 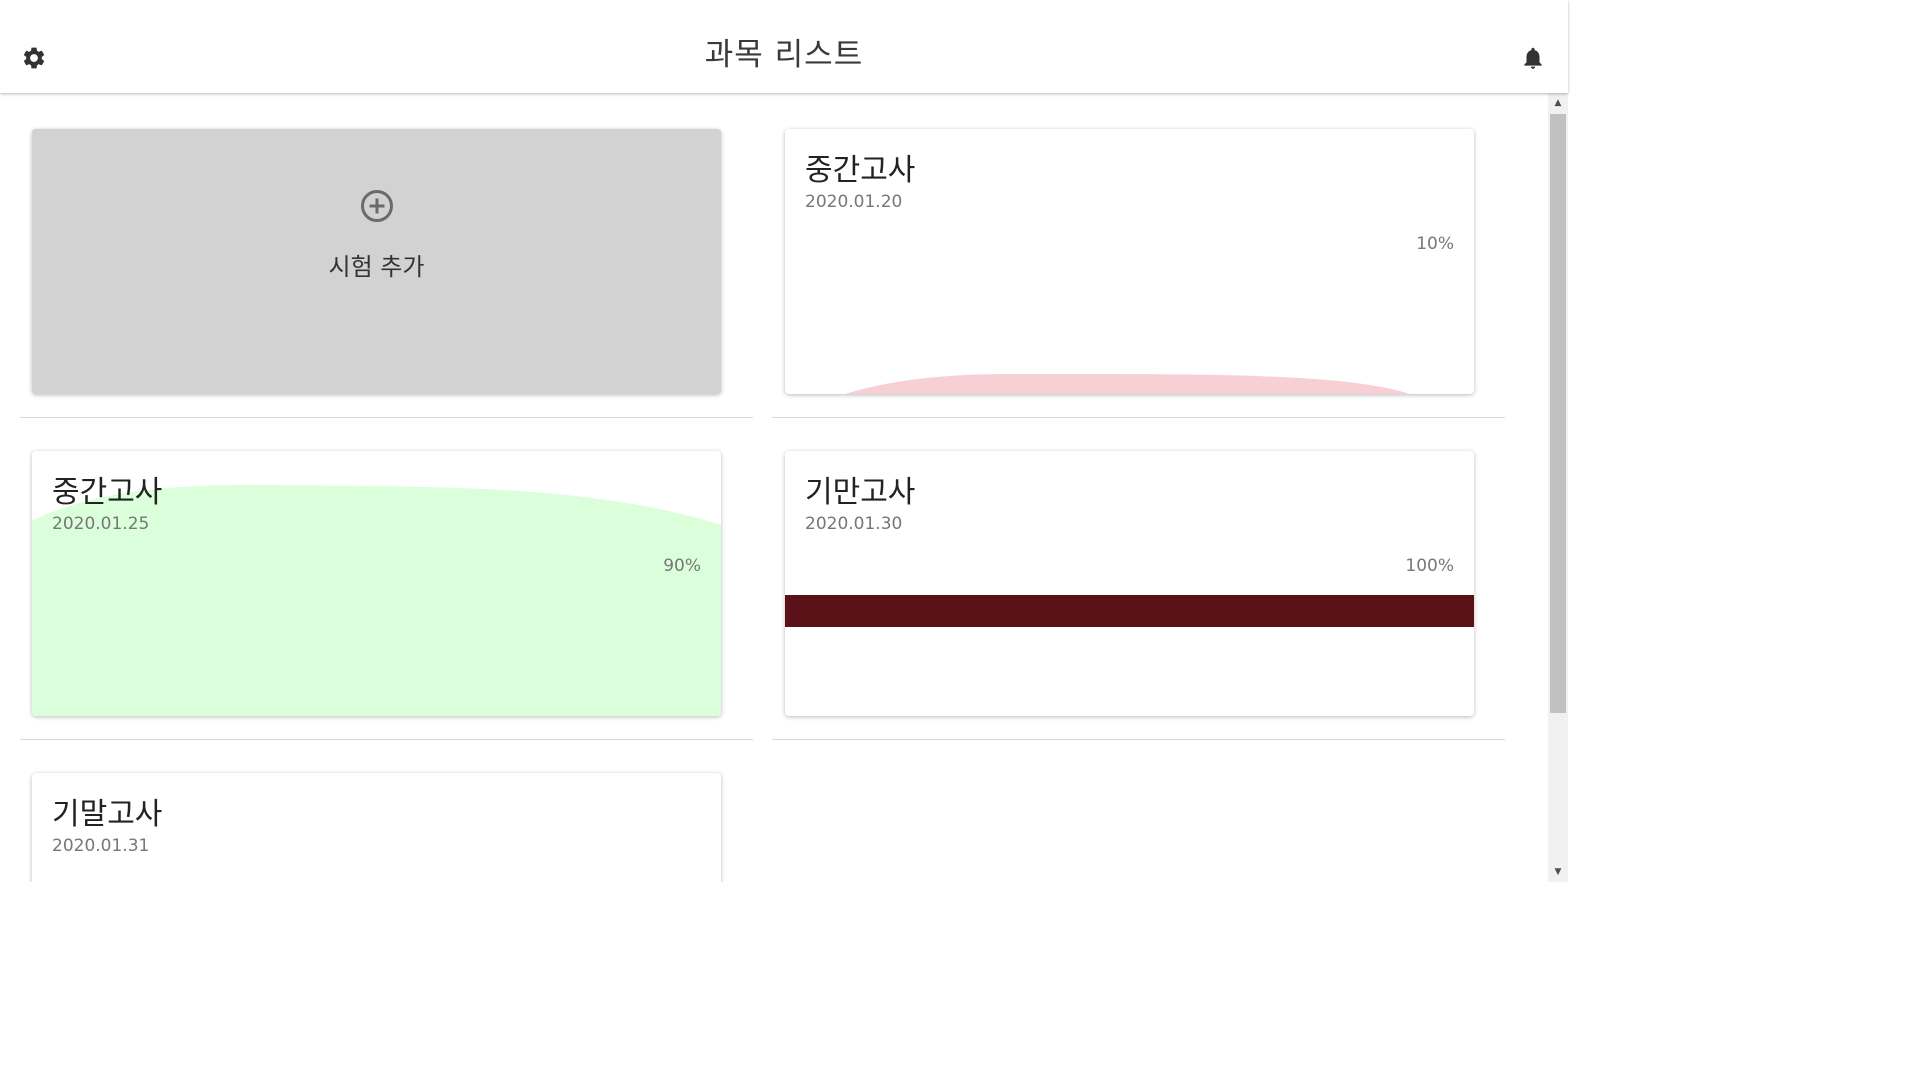 I want to click on plus-circle-icon, so click(x=376, y=206).